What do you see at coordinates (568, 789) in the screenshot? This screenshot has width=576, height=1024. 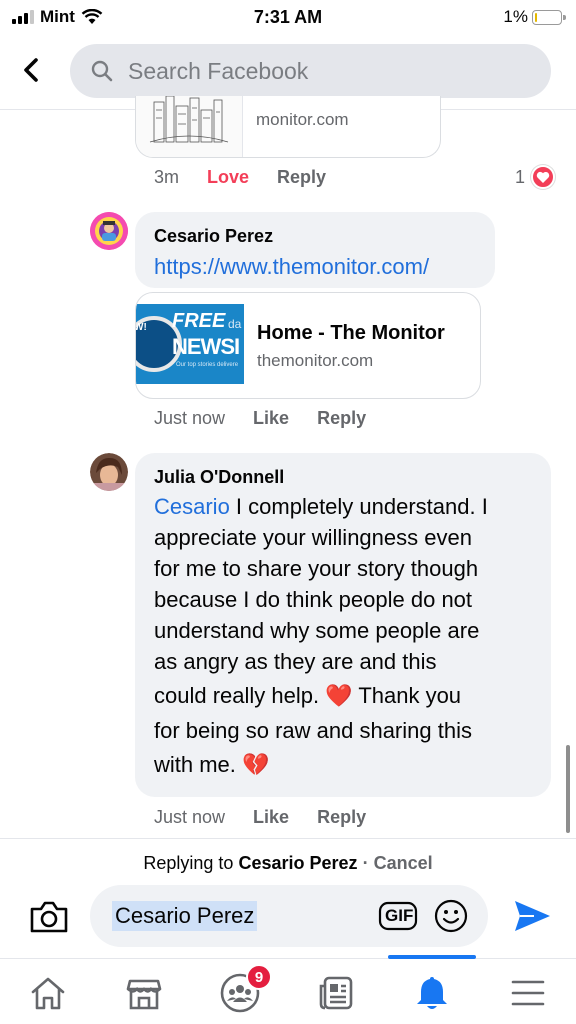 I see `scrollbar` at bounding box center [568, 789].